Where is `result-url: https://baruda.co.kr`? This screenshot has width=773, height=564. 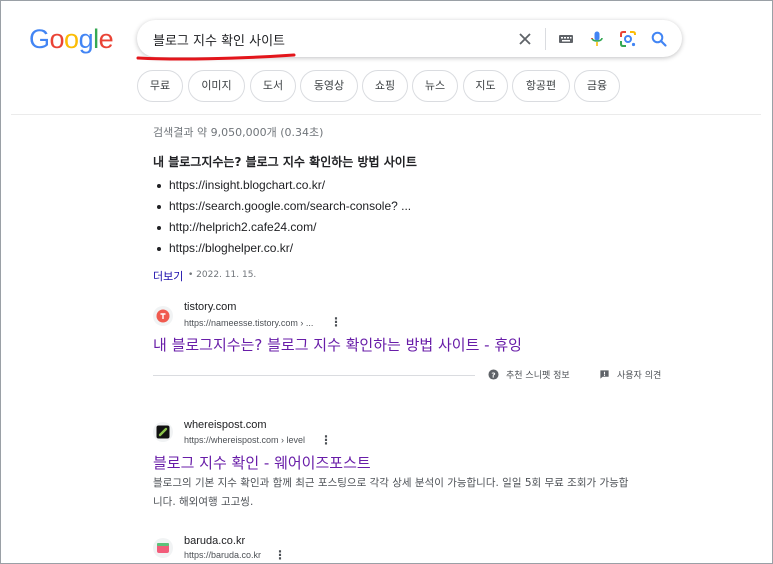
result-url: https://baruda.co.kr is located at coordinates (222, 555).